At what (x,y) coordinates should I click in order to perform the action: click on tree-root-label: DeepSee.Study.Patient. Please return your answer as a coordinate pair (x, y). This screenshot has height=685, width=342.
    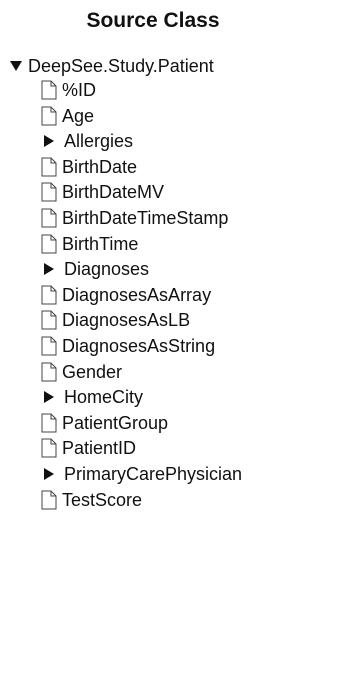
    Looking at the image, I should click on (121, 66).